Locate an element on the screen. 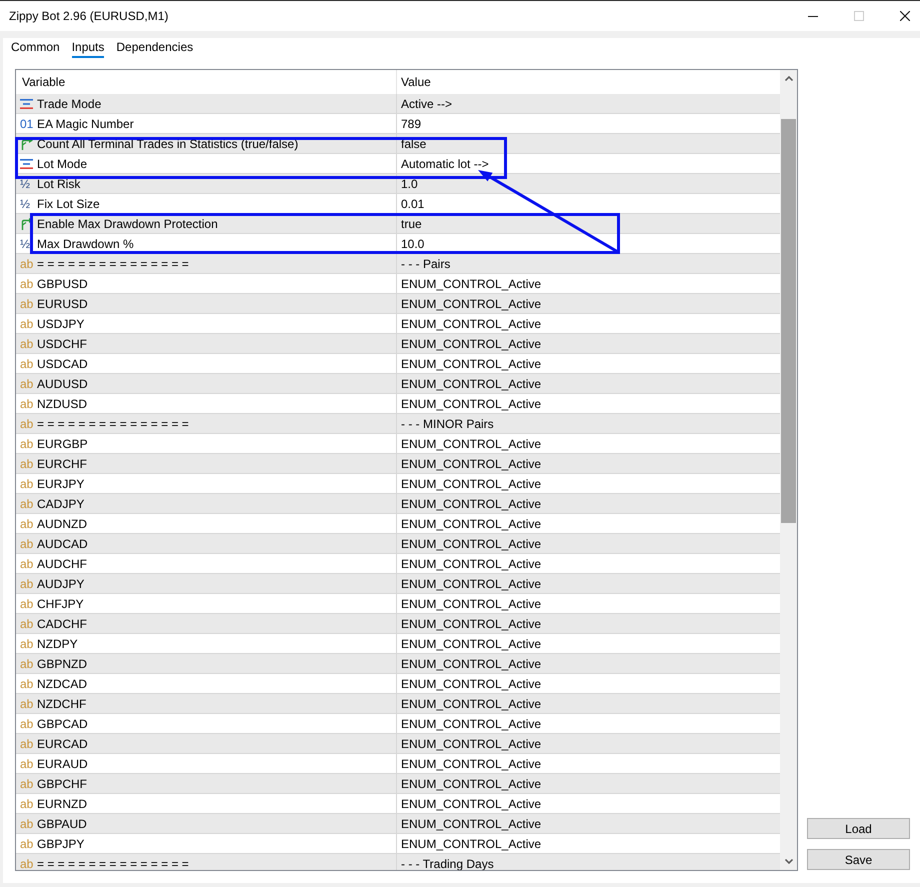  parameter-name: AUDNZD is located at coordinates (62, 523).